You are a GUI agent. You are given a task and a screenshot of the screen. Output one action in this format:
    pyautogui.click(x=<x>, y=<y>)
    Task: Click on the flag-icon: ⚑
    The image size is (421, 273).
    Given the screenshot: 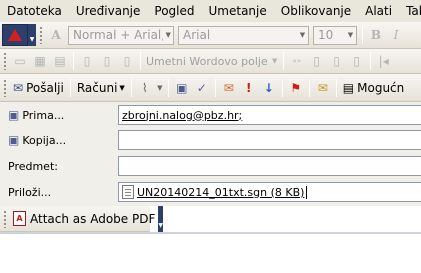 What is the action you would take?
    pyautogui.click(x=296, y=88)
    